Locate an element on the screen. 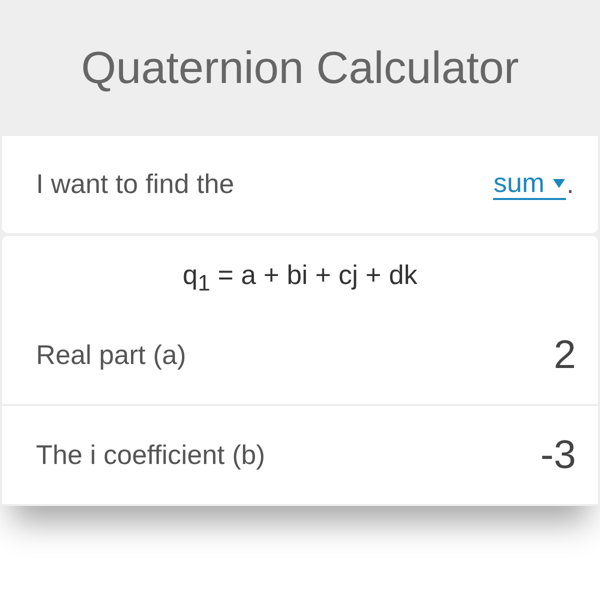  formula-text: q$_{1}$ = a + bi + cj + dk is located at coordinates (300, 278).